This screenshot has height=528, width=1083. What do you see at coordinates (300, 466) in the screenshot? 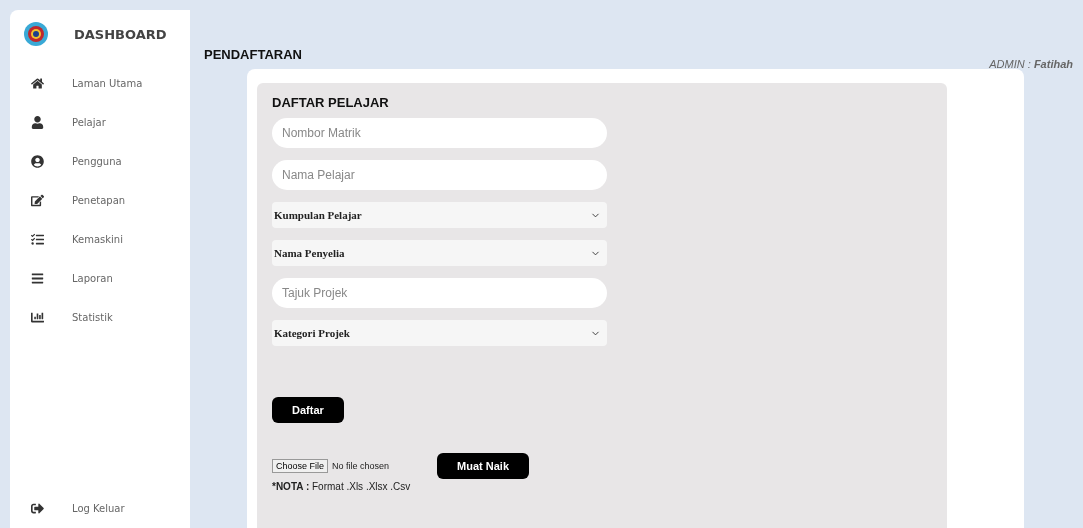
I see `choose-file-button: Choose File` at bounding box center [300, 466].